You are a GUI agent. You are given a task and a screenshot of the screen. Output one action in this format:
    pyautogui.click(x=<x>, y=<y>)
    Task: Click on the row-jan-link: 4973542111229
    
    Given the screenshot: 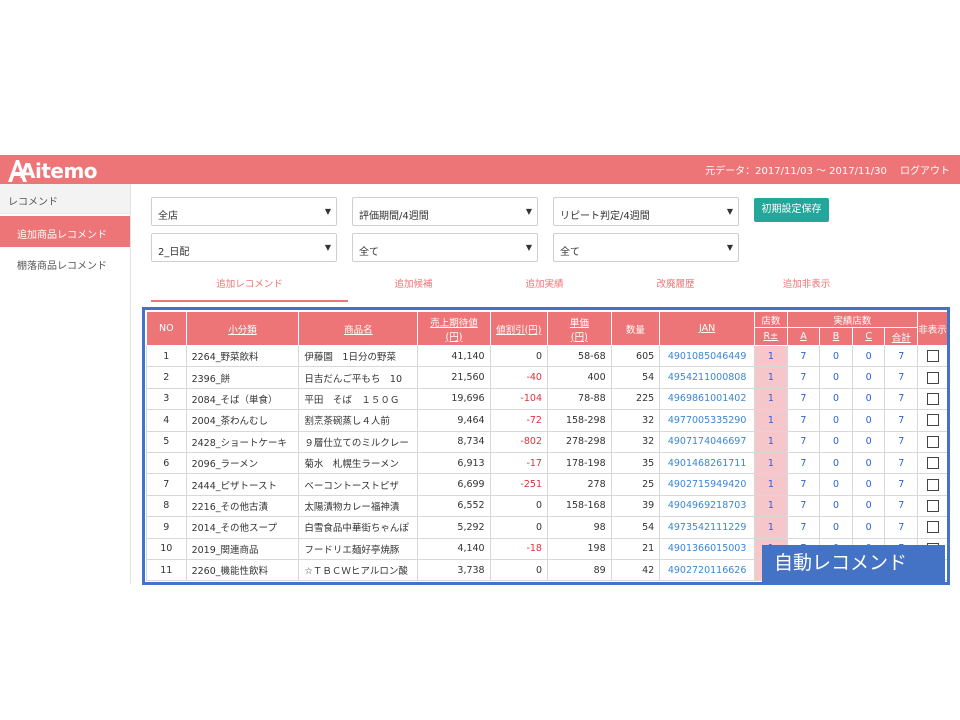 What is the action you would take?
    pyautogui.click(x=707, y=527)
    